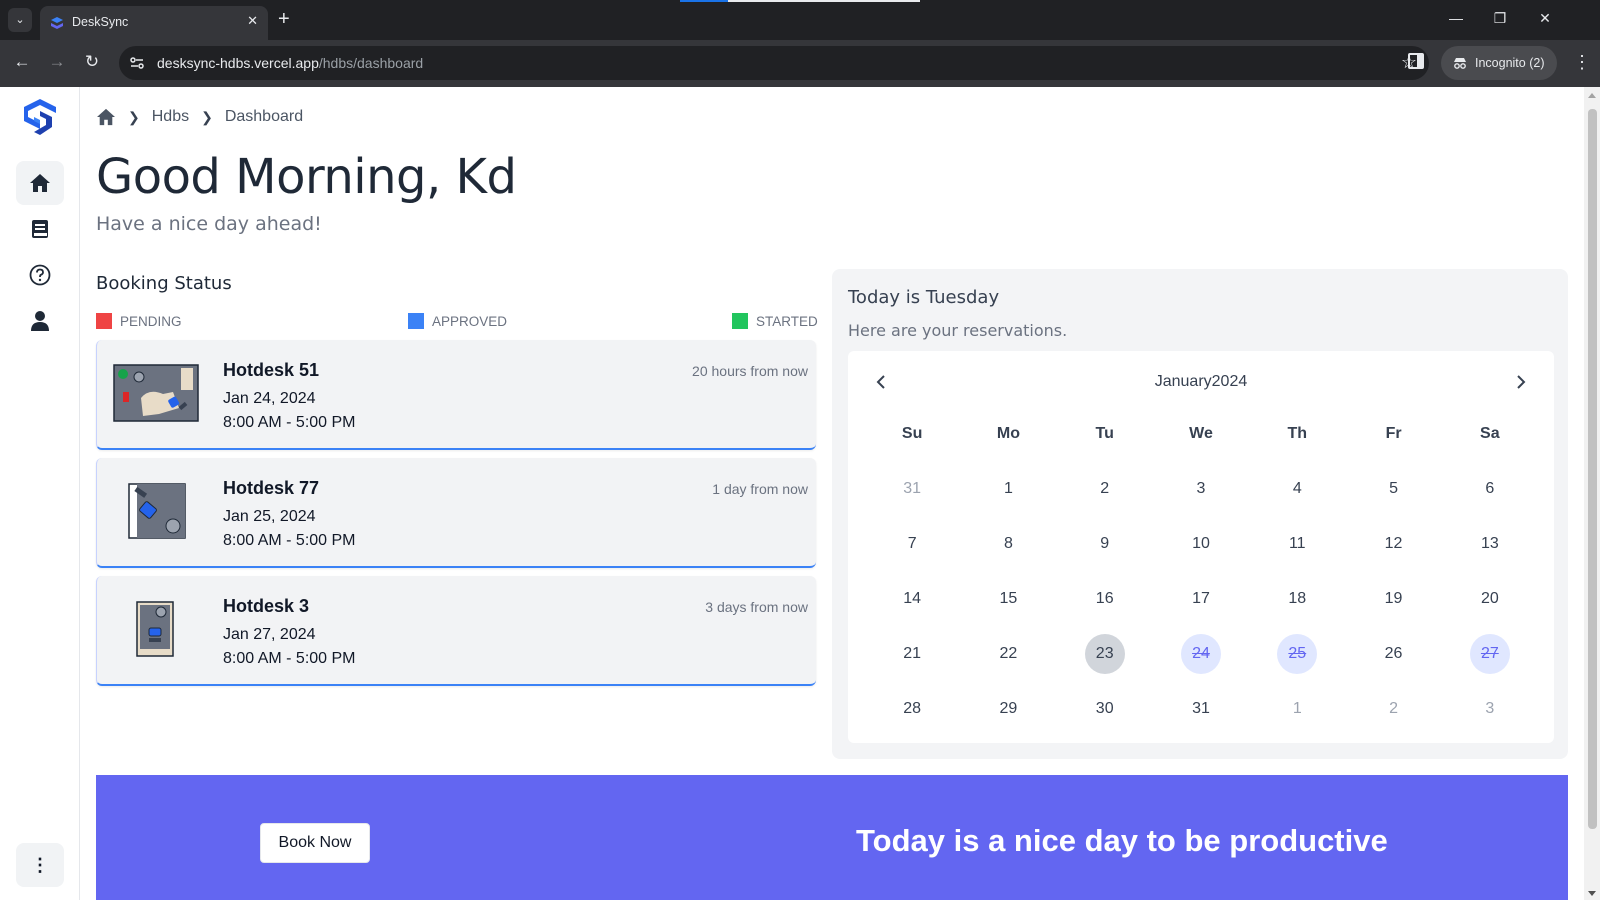 The height and width of the screenshot is (900, 1600). Describe the element at coordinates (104, 321) in the screenshot. I see `pending-swatch` at that location.